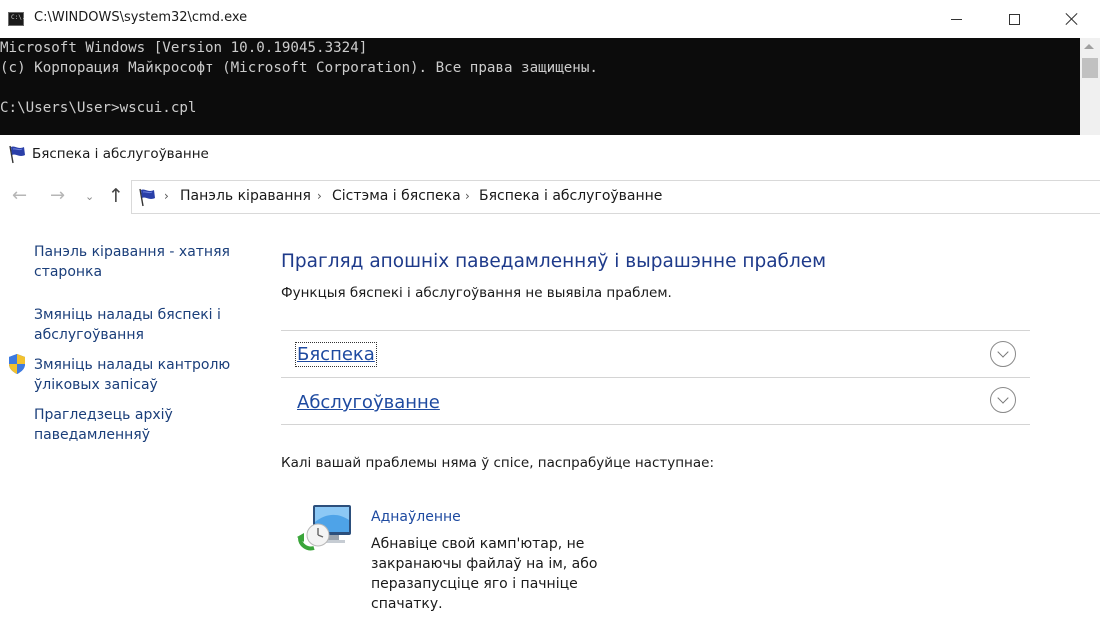  I want to click on link-text-line: паведамленняў, so click(92, 435).